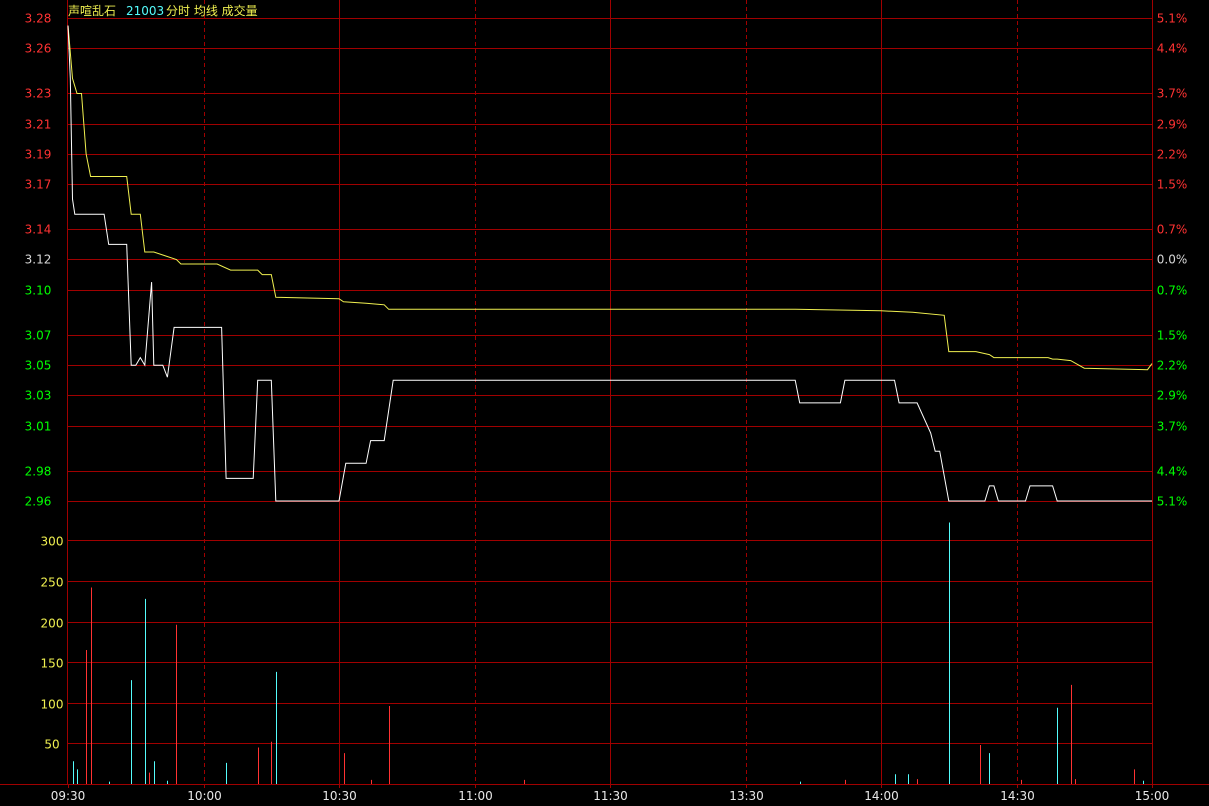 This screenshot has height=806, width=1209. I want to click on chart-header: 声喧乱石 21003 分时 均线 成交量, so click(163, 10).